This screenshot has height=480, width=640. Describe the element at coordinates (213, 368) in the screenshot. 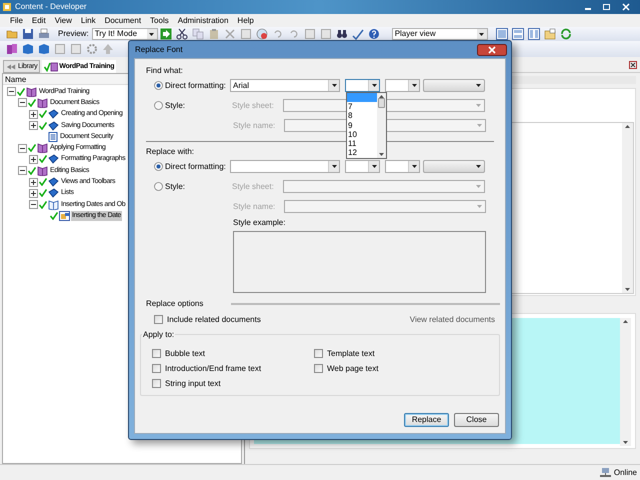

I see `checkbox-label: Introduction/End frame text` at that location.